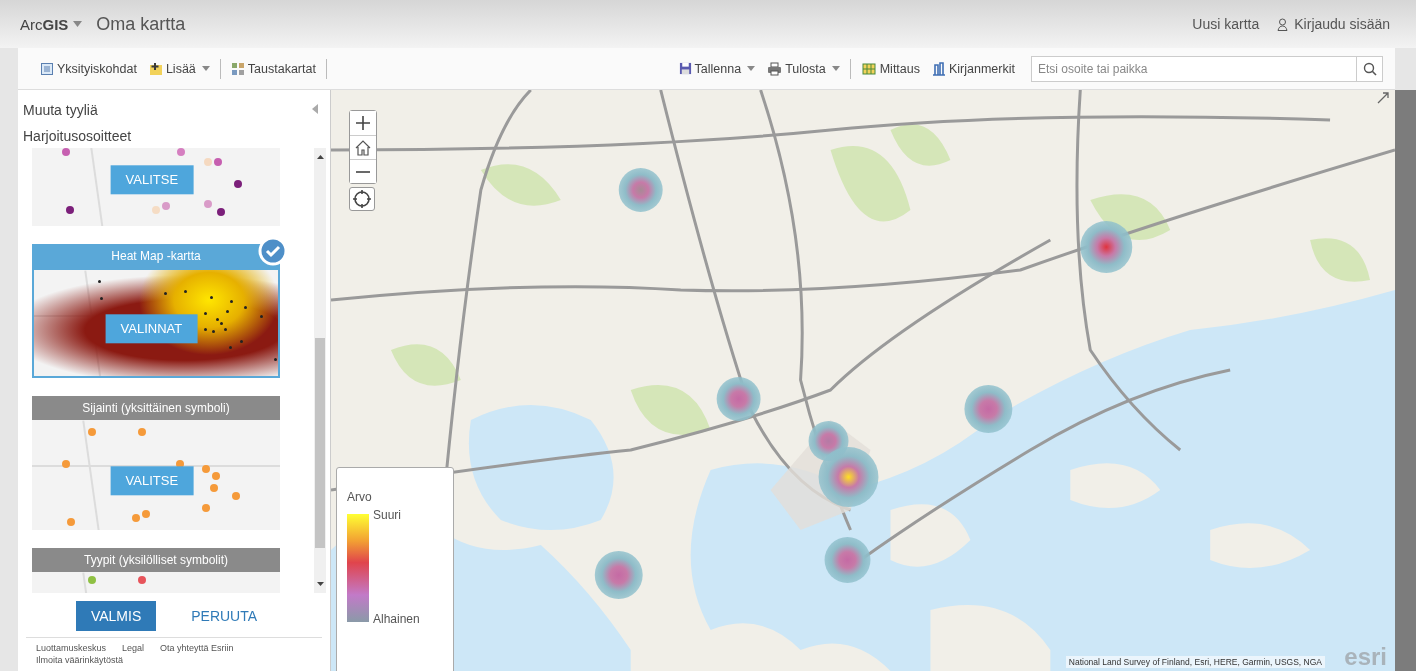 This screenshot has width=1416, height=671. Describe the element at coordinates (685, 68) in the screenshot. I see `save-icon` at that location.